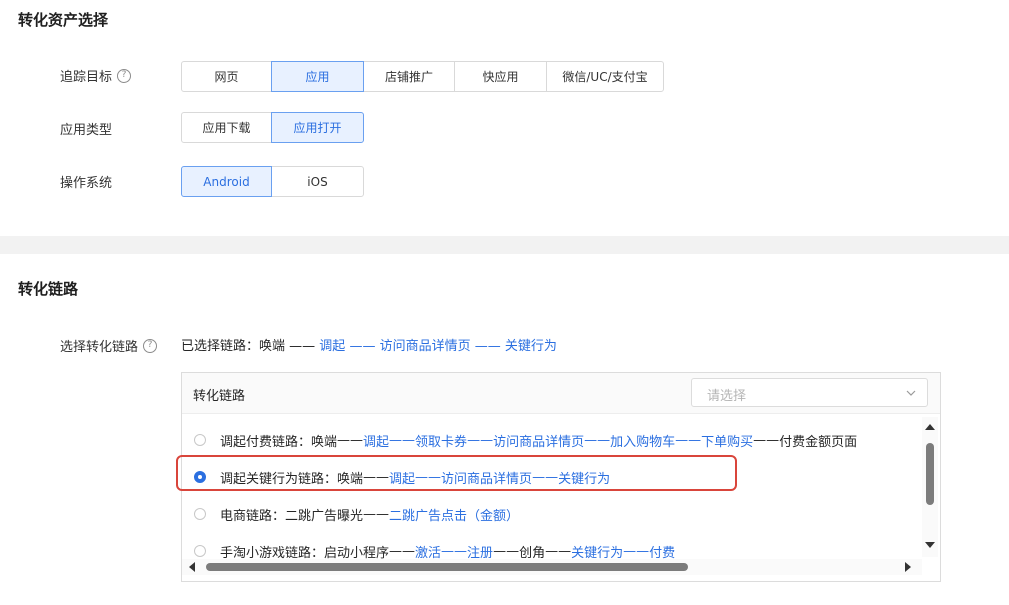 This screenshot has width=1009, height=605. What do you see at coordinates (317, 181) in the screenshot?
I see `os-option-ios: iOS` at bounding box center [317, 181].